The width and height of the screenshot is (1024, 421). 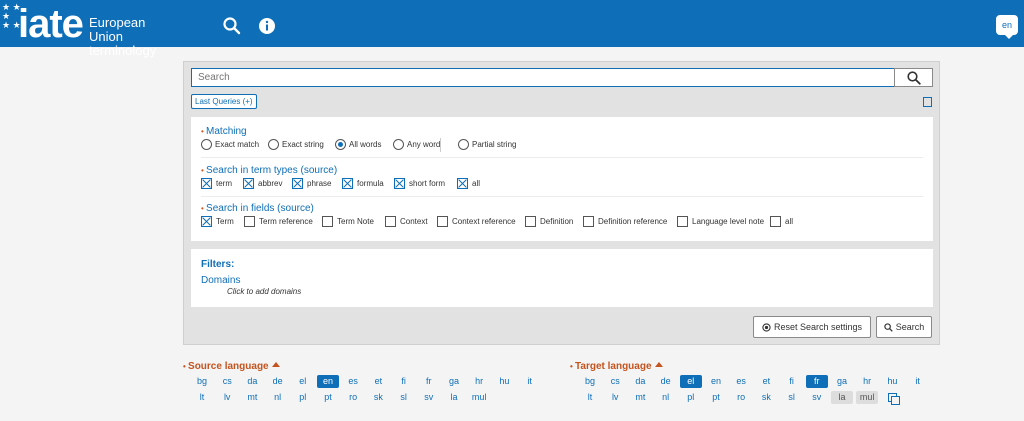 I want to click on divider, so click(x=440, y=145).